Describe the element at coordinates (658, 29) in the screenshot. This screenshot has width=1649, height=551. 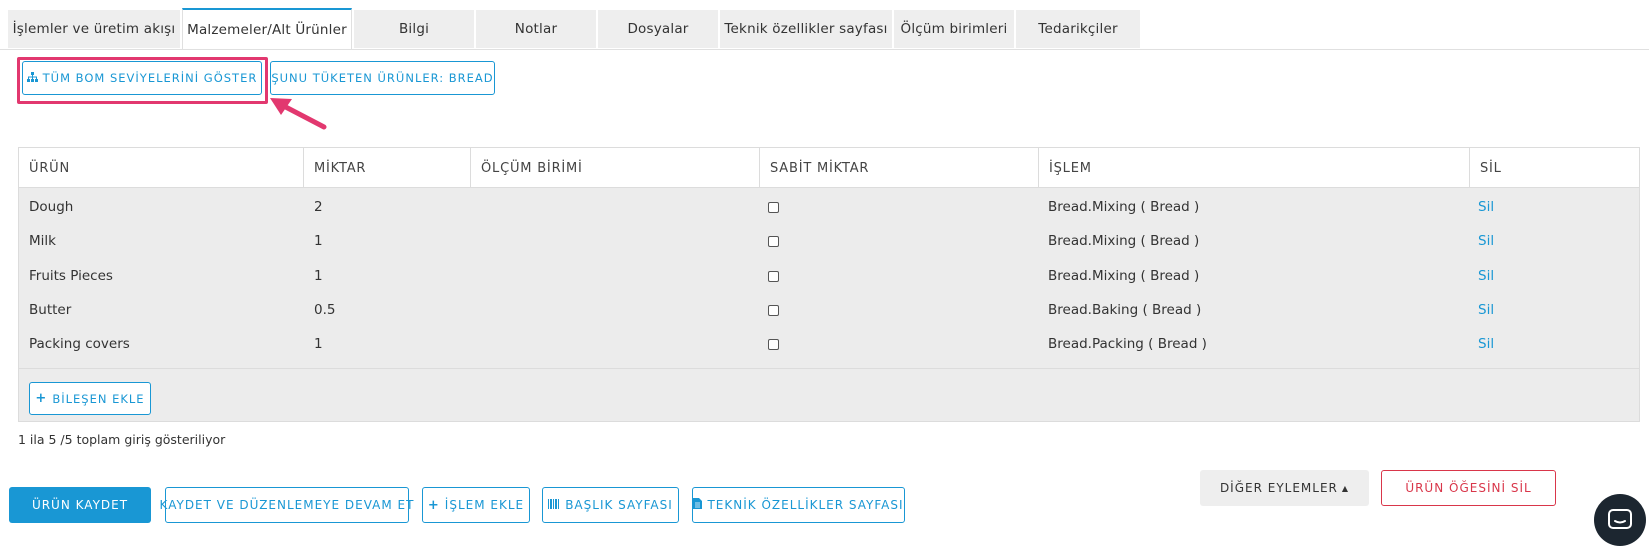
I see `tab-files: Dosyalar` at that location.